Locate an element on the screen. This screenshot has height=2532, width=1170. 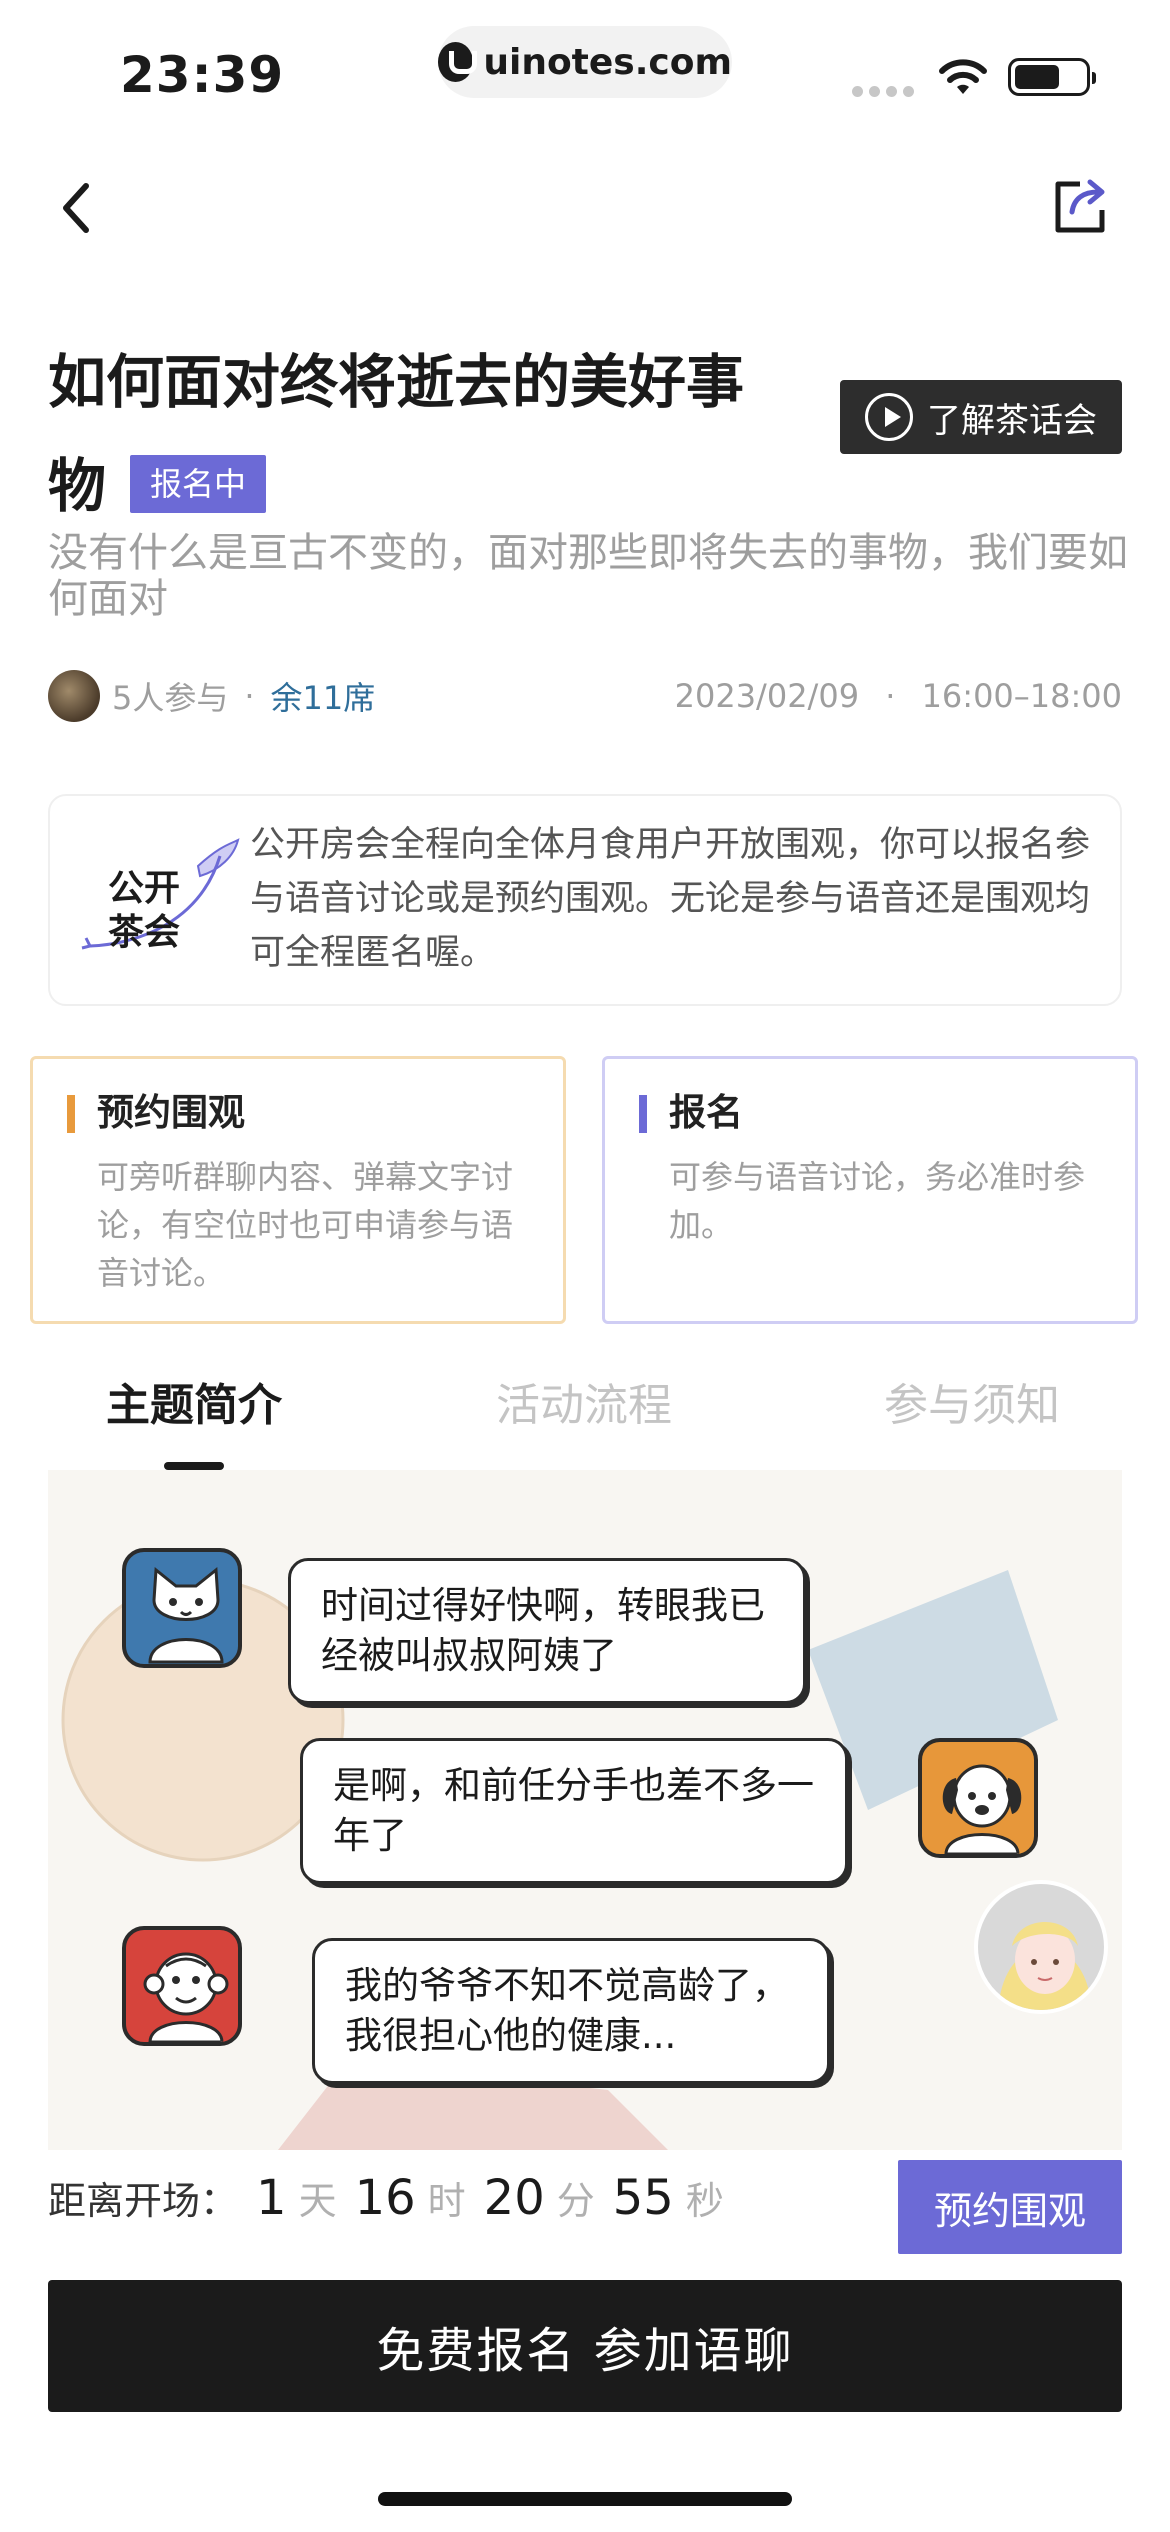
url-text: uinotes.com is located at coordinates (607, 62).